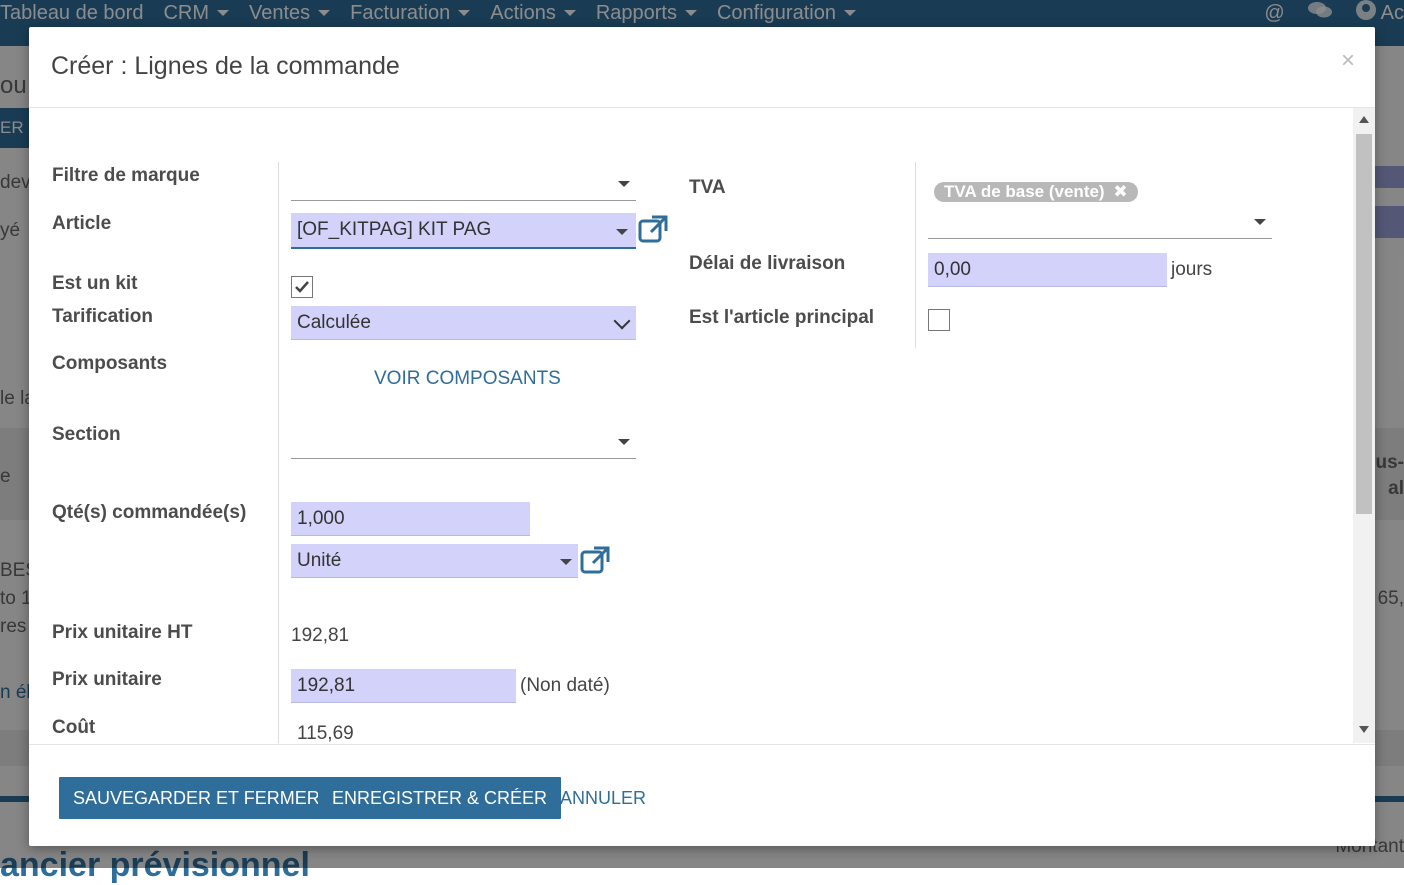 The image size is (1404, 885). What do you see at coordinates (302, 287) in the screenshot?
I see `is-kit-checkbox` at bounding box center [302, 287].